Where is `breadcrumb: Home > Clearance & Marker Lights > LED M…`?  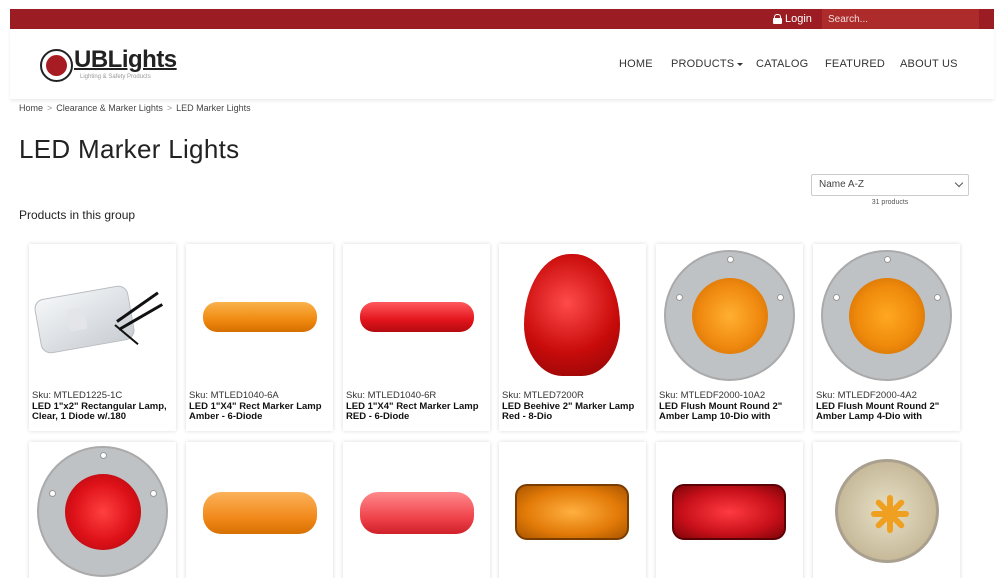 breadcrumb: Home > Clearance & Marker Lights > LED M… is located at coordinates (135, 108).